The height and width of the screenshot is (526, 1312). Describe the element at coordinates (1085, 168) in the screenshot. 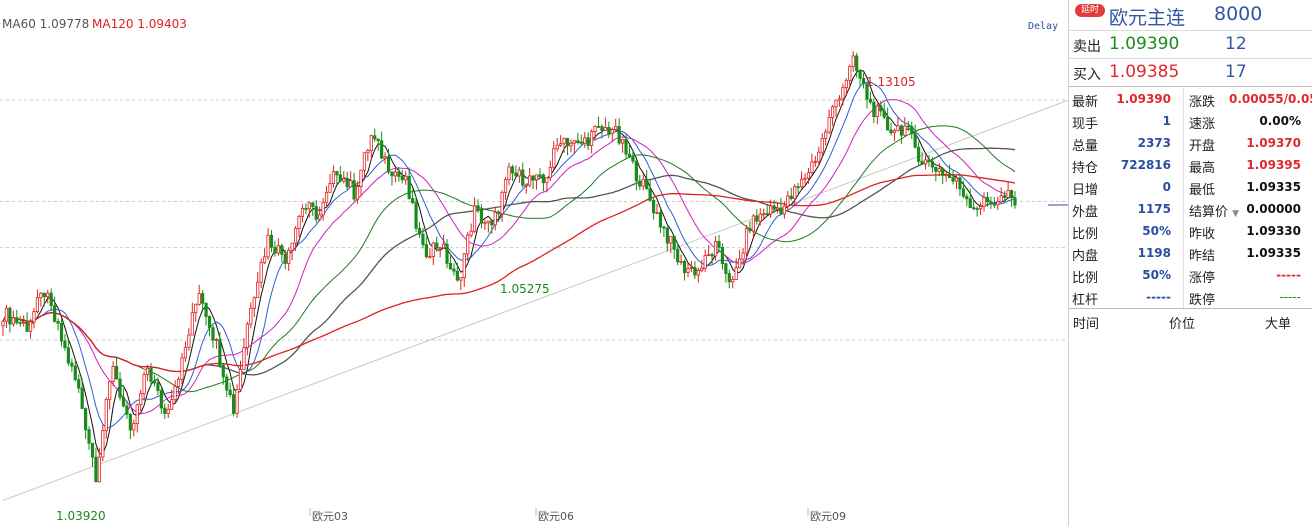

I see `stat-label: 持仓` at that location.